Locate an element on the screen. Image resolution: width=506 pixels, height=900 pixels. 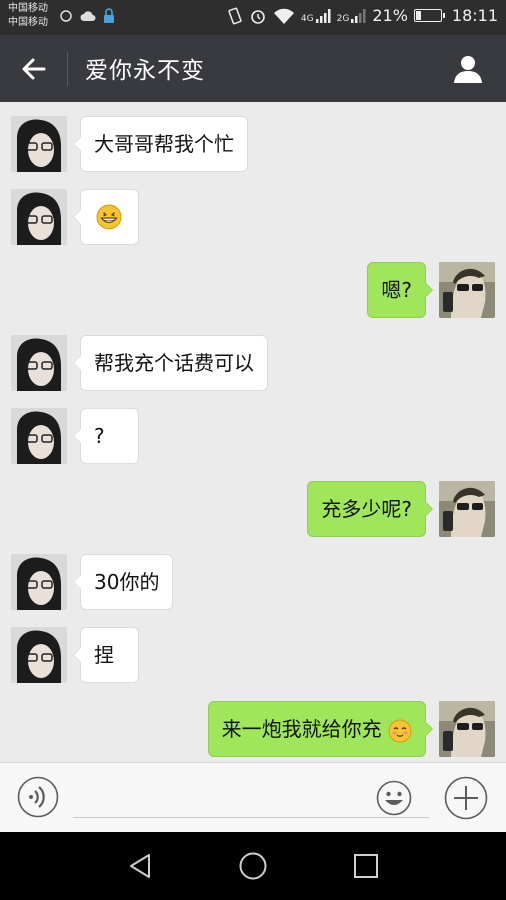
message-text: 大哥哥帮我个忙 is located at coordinates (164, 144).